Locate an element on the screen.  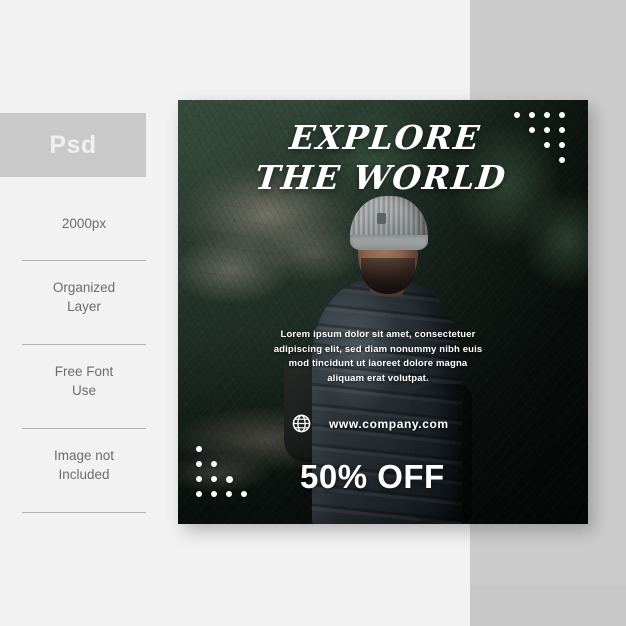
psd-badge-label: Psd is located at coordinates (73, 144).